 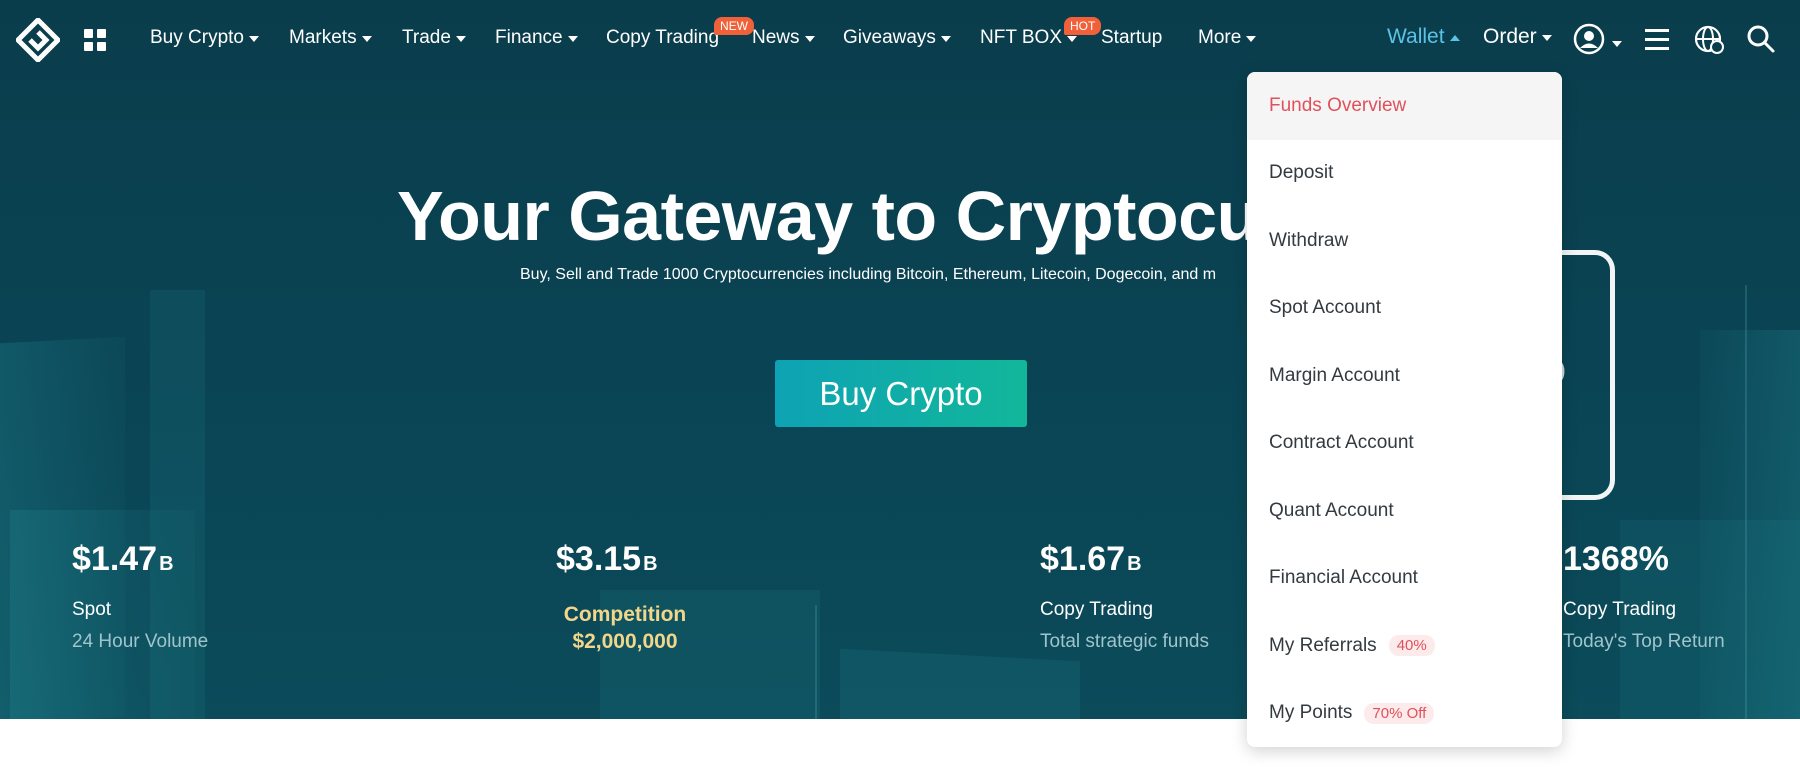 I want to click on menu-item-deposit: Deposit, so click(x=1404, y=174).